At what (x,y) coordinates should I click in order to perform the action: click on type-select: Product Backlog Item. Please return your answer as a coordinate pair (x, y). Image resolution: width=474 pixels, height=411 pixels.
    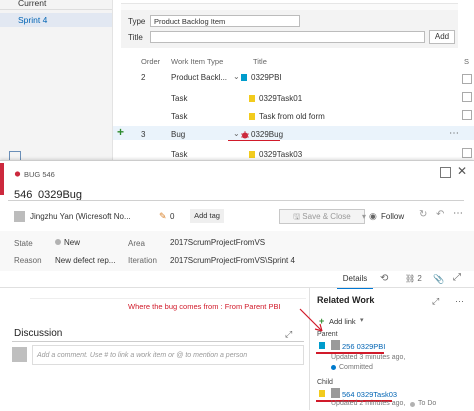
    Looking at the image, I should click on (225, 21).